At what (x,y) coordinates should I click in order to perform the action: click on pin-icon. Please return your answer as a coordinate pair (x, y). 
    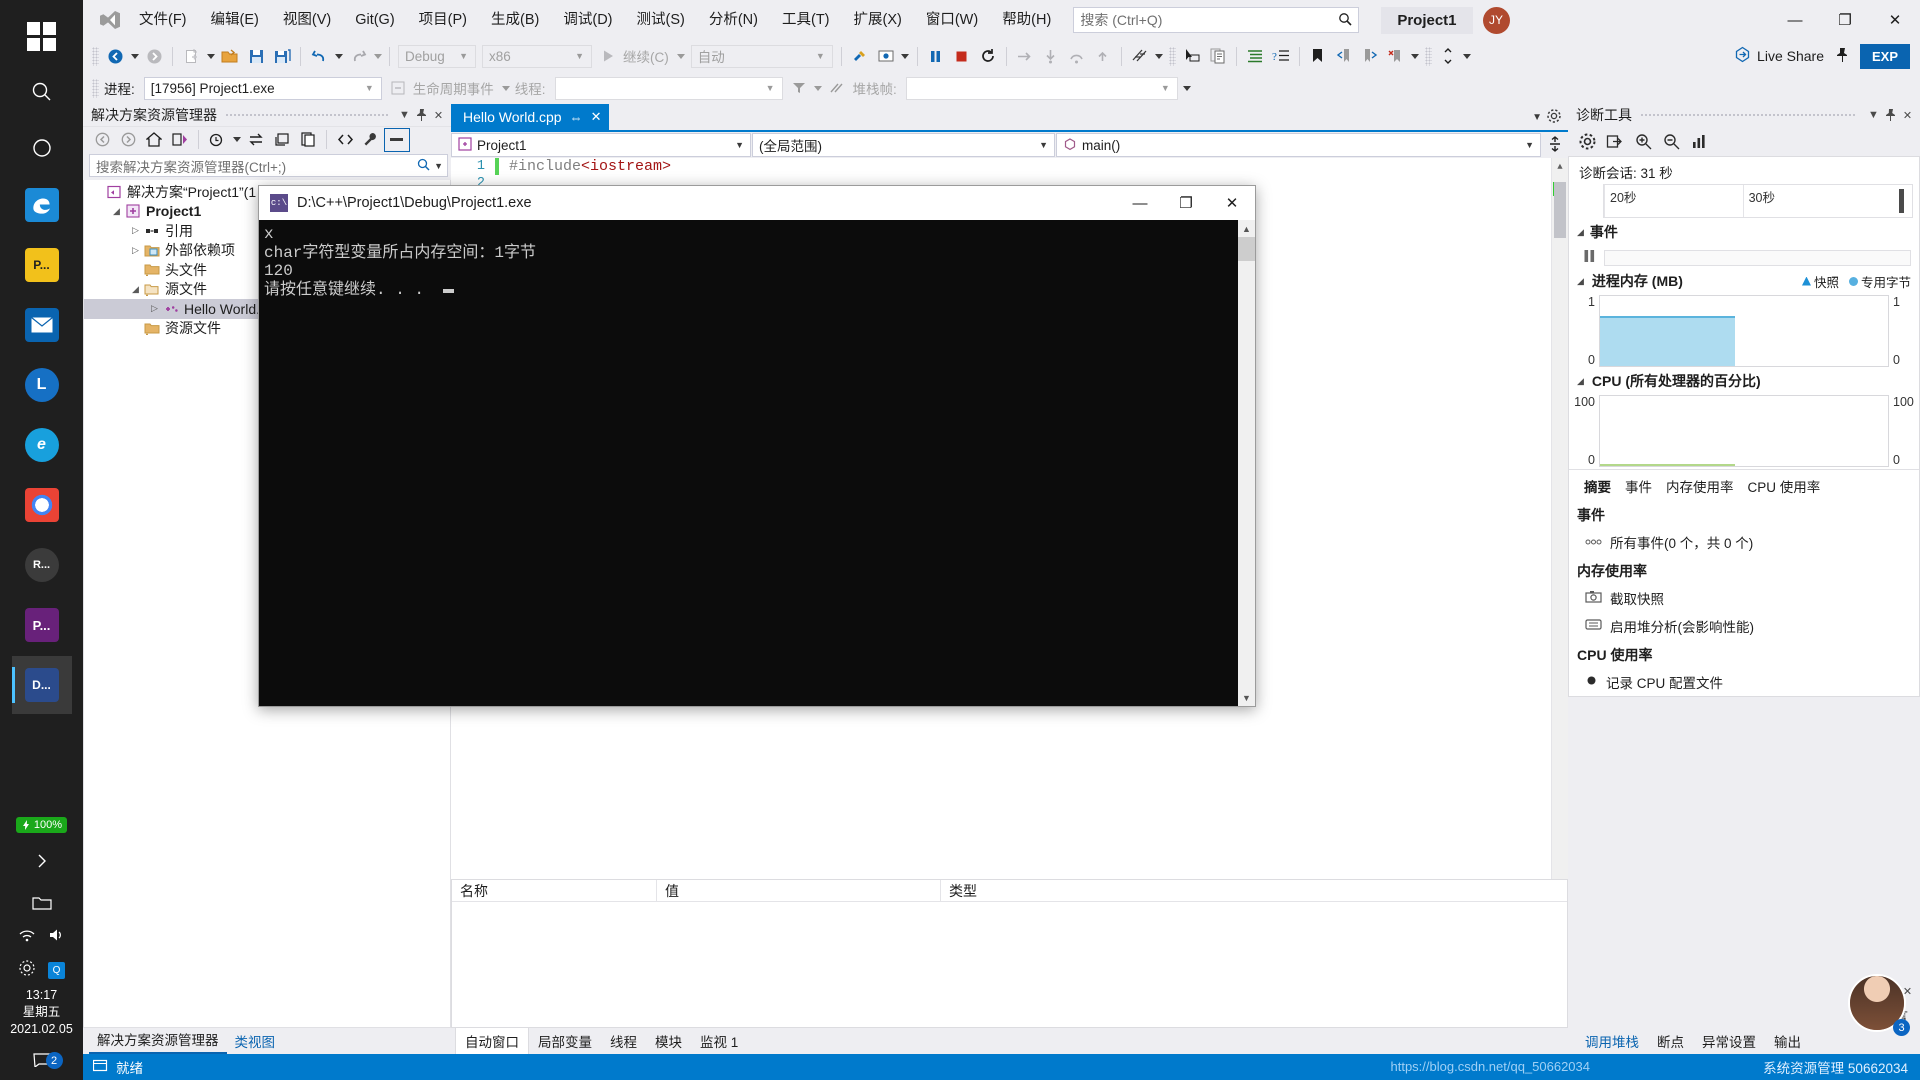
    Looking at the image, I should click on (421, 115).